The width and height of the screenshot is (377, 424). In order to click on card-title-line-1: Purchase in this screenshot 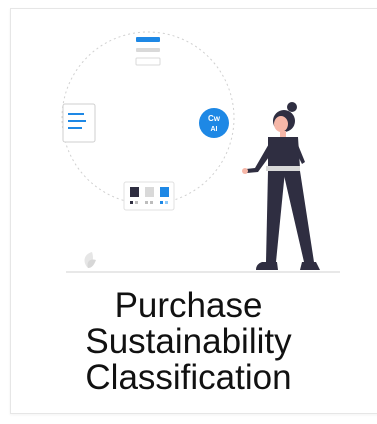, I will do `click(188, 305)`.